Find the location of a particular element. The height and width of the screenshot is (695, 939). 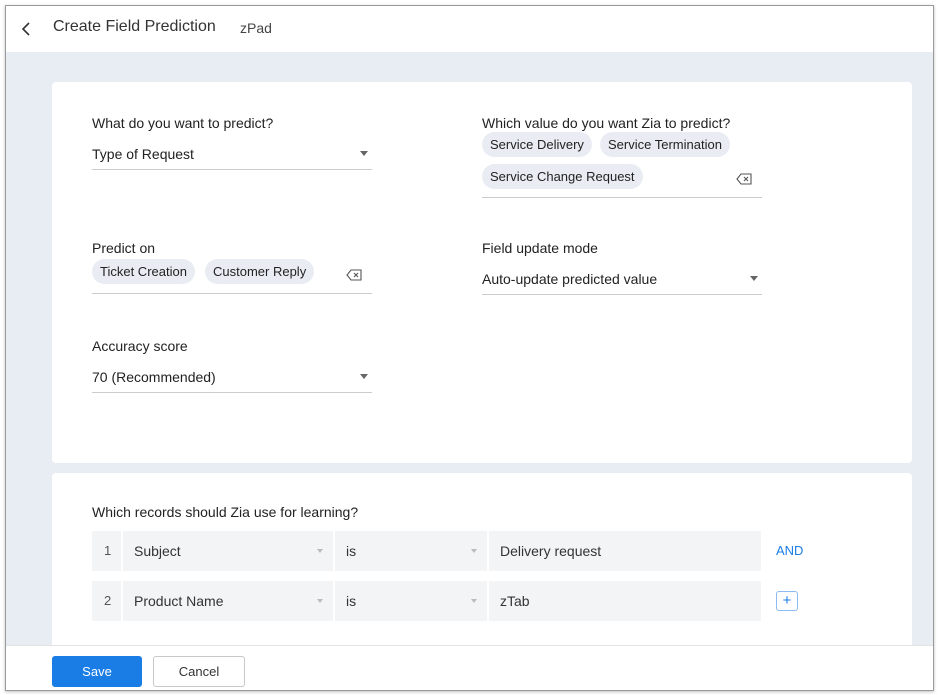

accuracy-select: 70 (Recommended) is located at coordinates (232, 377).